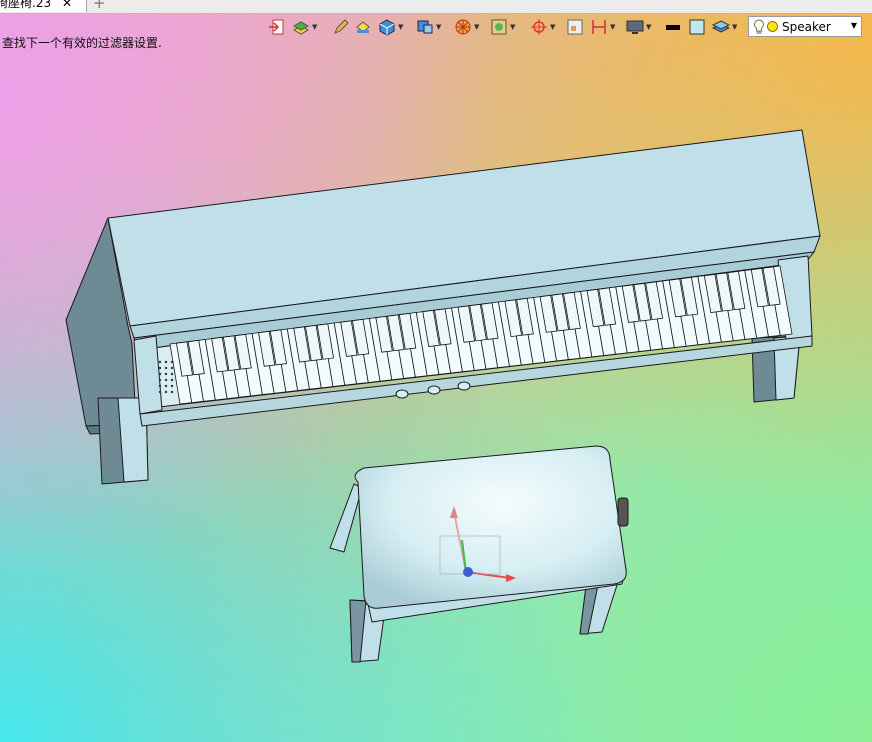 Image resolution: width=872 pixels, height=742 pixels. What do you see at coordinates (772, 26) in the screenshot?
I see `scene-color-dot` at bounding box center [772, 26].